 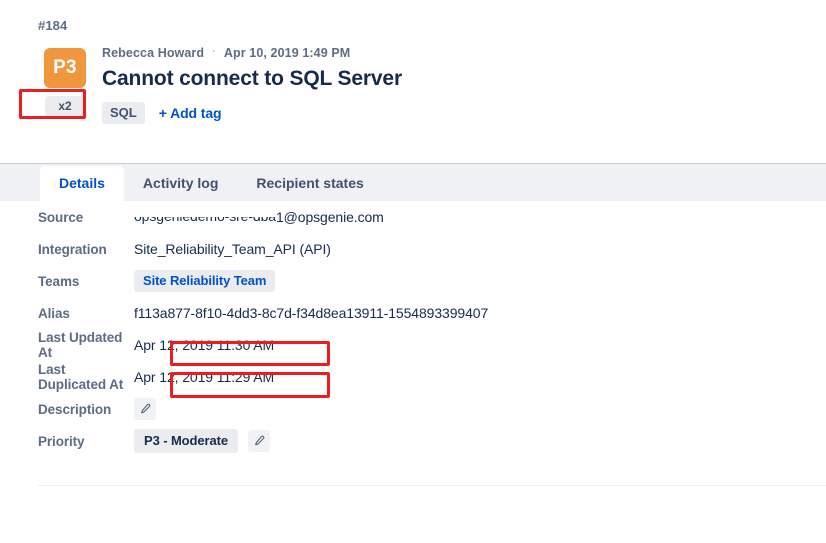 I want to click on detail-value-integration: Site_Reliability_Team_API (API), so click(x=232, y=249).